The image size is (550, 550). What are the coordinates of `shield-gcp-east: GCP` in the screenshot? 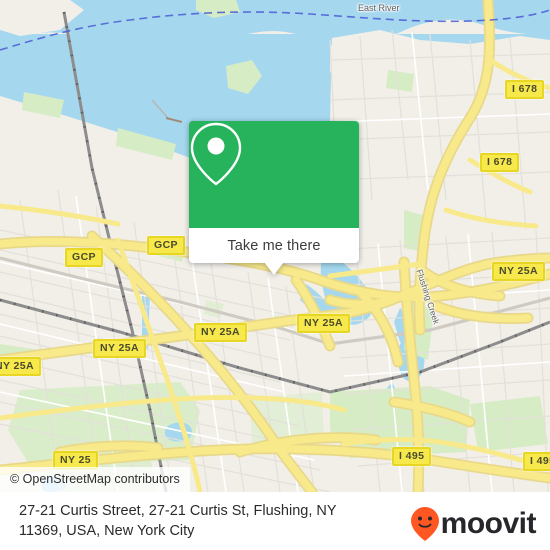 It's located at (166, 245).